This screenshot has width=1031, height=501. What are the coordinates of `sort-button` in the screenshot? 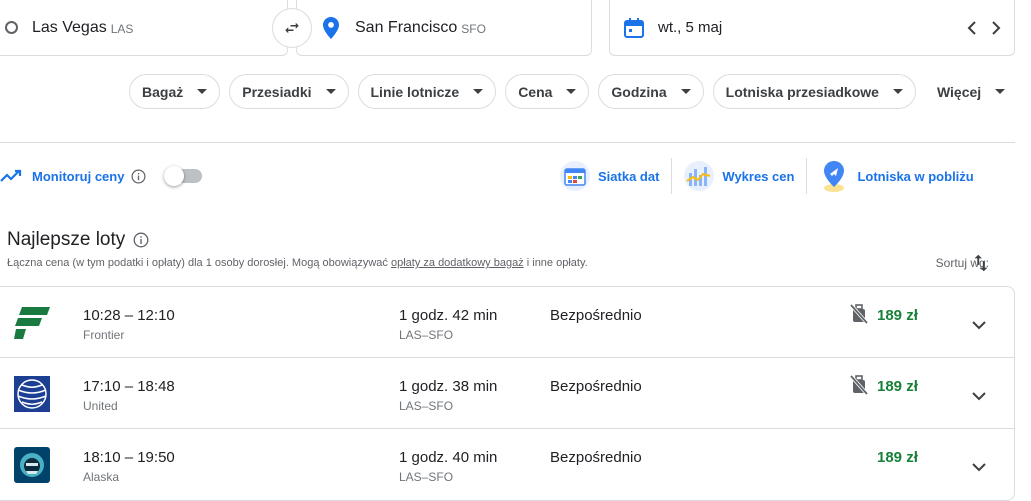 It's located at (981, 263).